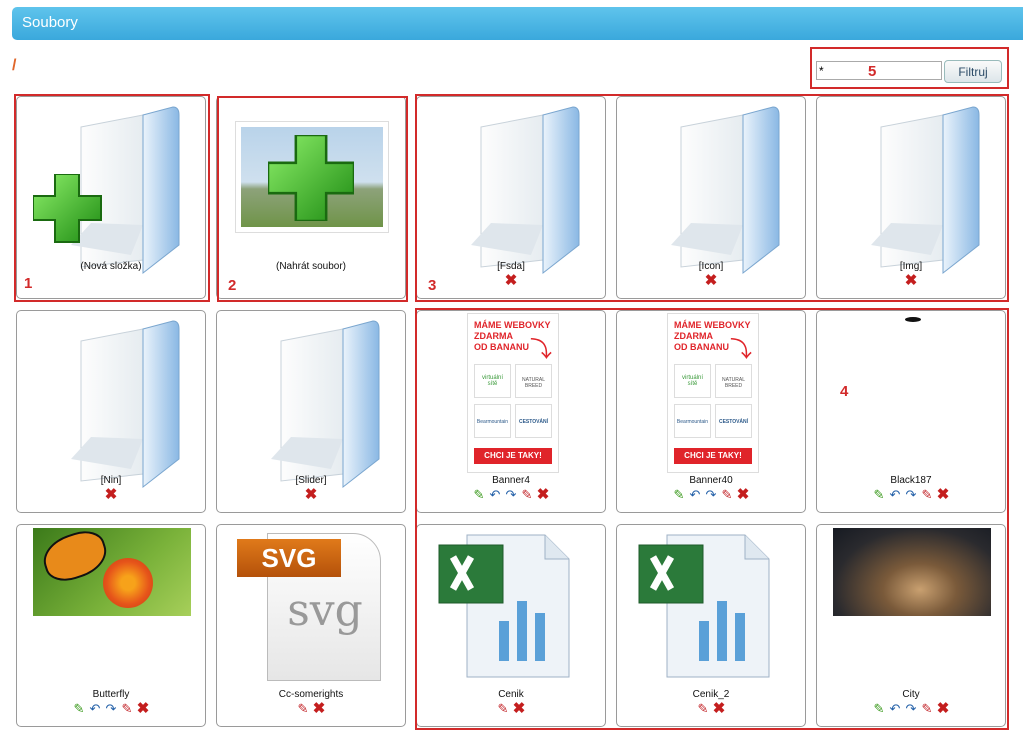  I want to click on butterfly-thumbnail, so click(112, 572).